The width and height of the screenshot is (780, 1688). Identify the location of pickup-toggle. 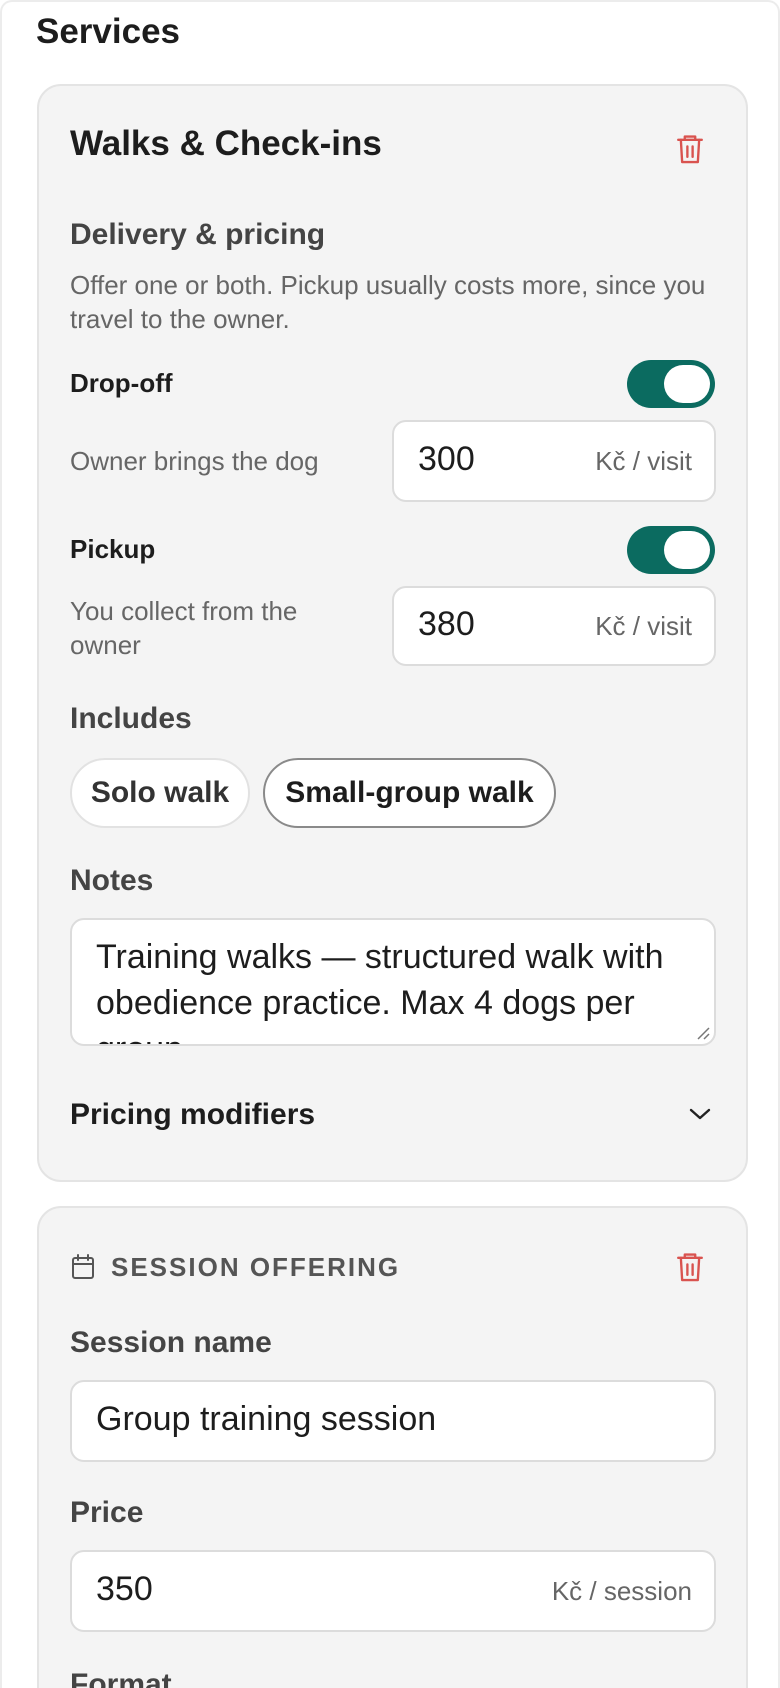
(671, 550).